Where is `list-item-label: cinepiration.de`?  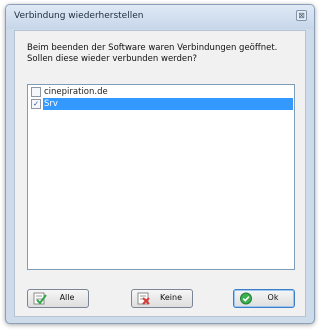
list-item-label: cinepiration.de is located at coordinates (76, 92).